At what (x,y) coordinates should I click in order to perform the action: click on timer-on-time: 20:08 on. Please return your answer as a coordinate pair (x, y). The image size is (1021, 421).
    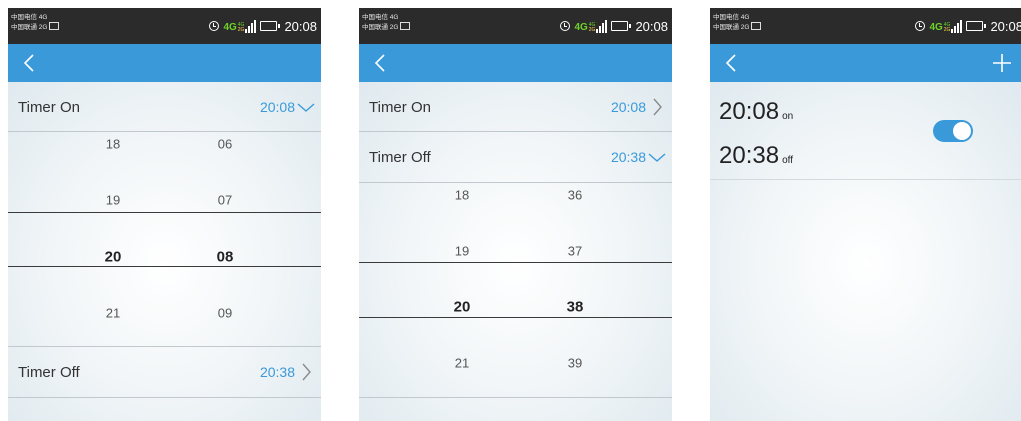
    Looking at the image, I should click on (756, 111).